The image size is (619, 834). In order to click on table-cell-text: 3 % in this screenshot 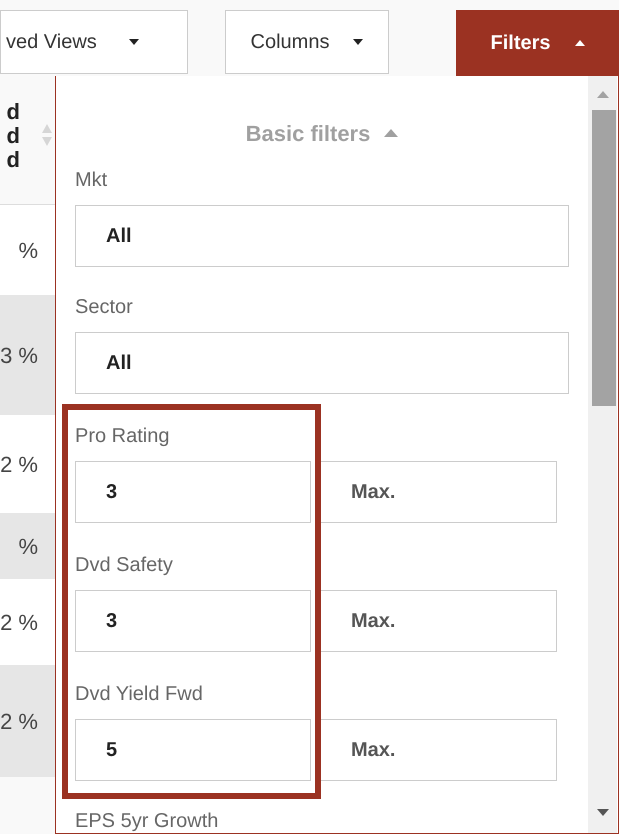, I will do `click(19, 356)`.